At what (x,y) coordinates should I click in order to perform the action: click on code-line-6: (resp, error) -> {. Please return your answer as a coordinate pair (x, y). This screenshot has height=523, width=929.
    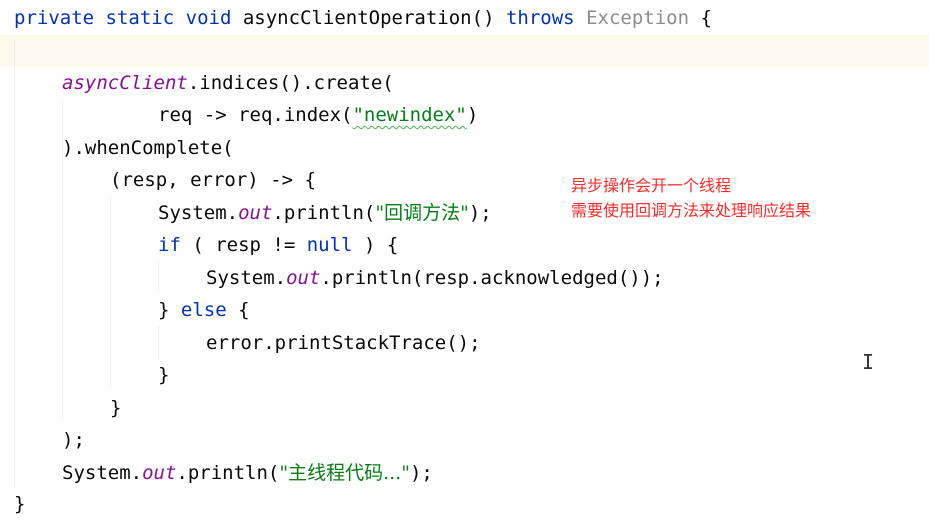
    Looking at the image, I should click on (213, 180).